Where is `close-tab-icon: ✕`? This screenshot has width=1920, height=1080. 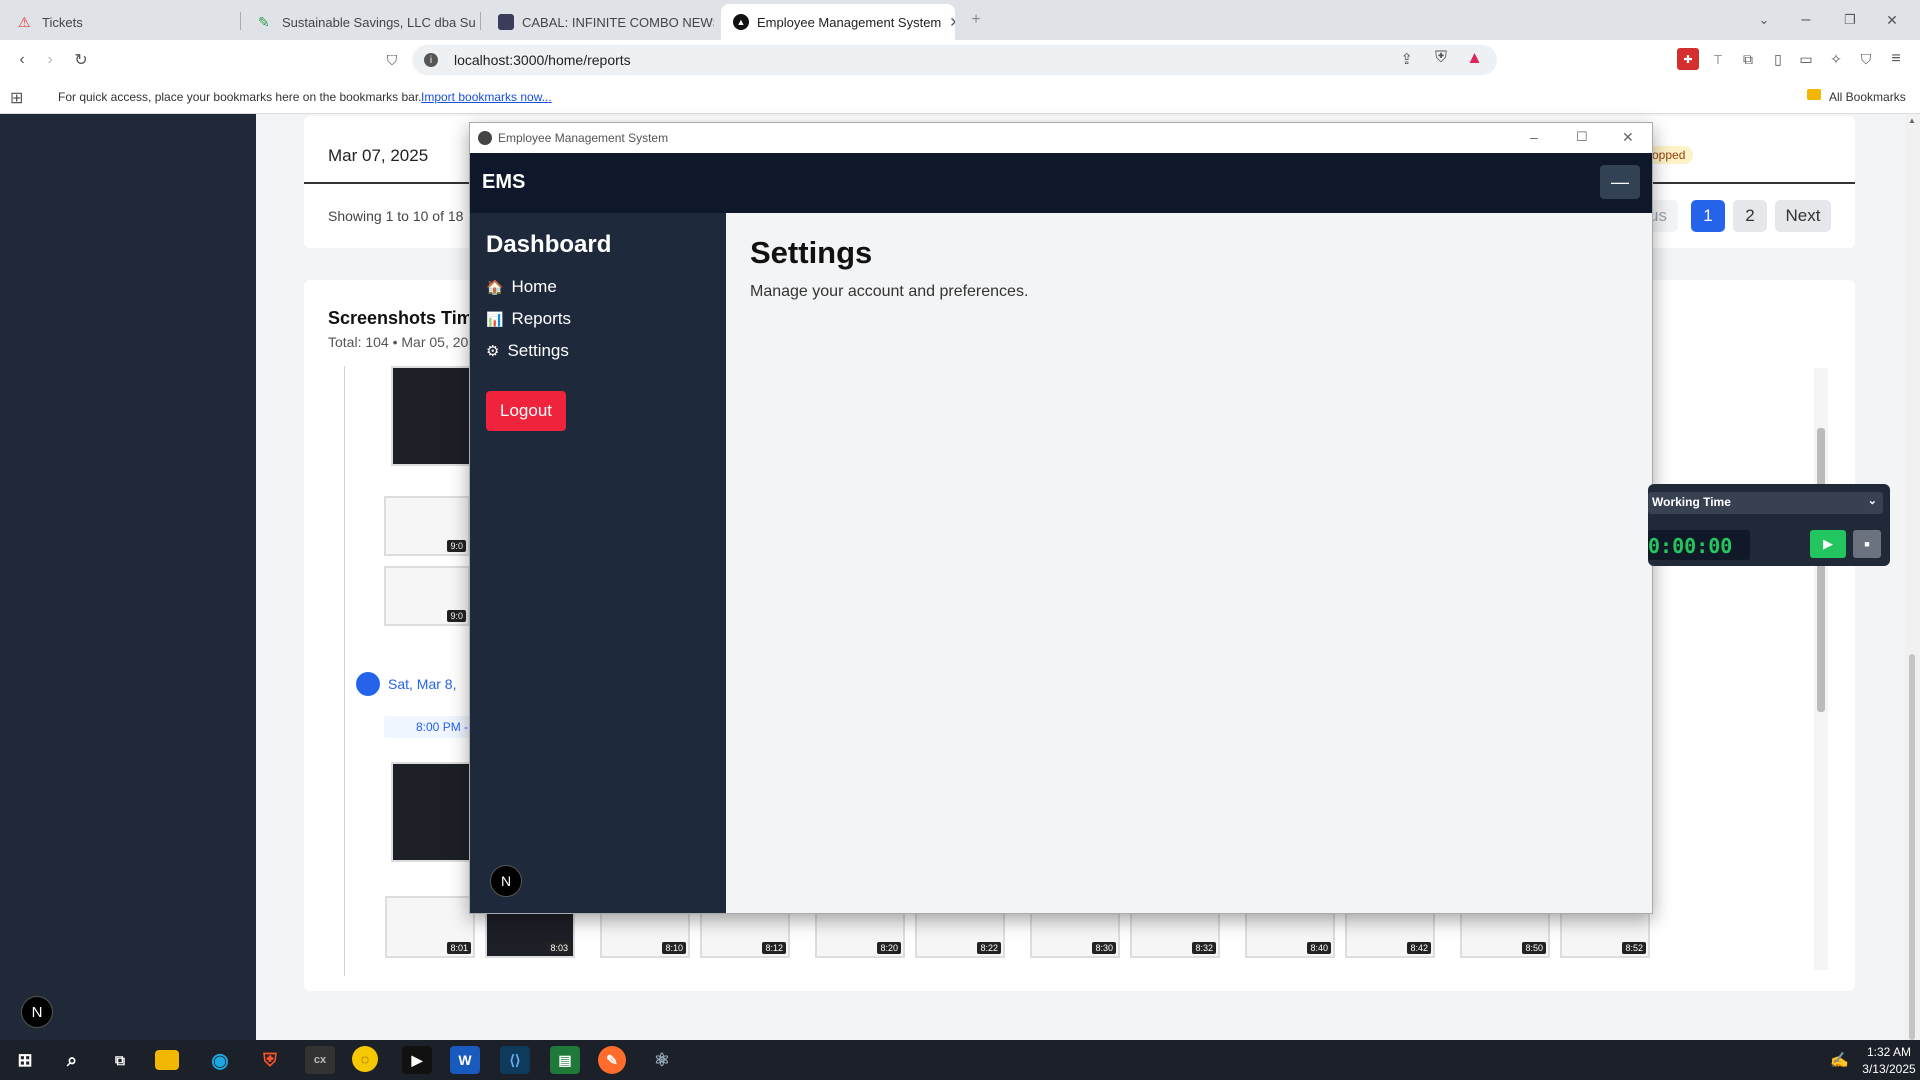 close-tab-icon: ✕ is located at coordinates (952, 22).